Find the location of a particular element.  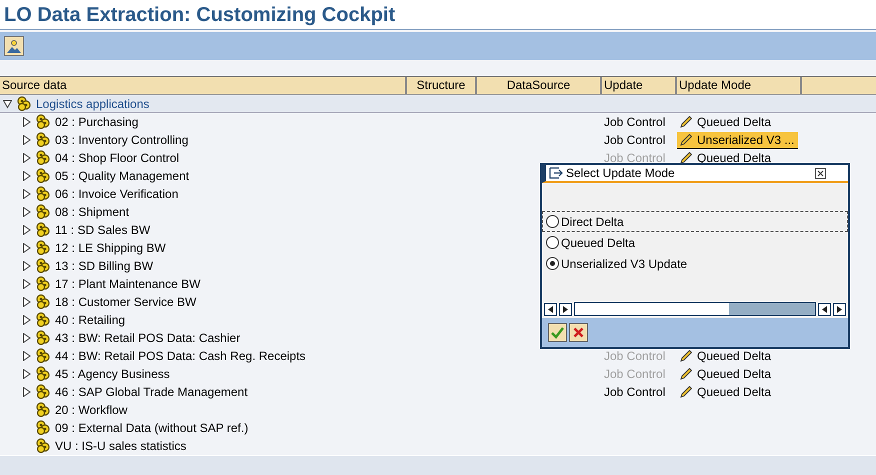

tree-node-label: 44 : BW: Retail POS Data: Cash Reg. Receipts is located at coordinates (180, 356).